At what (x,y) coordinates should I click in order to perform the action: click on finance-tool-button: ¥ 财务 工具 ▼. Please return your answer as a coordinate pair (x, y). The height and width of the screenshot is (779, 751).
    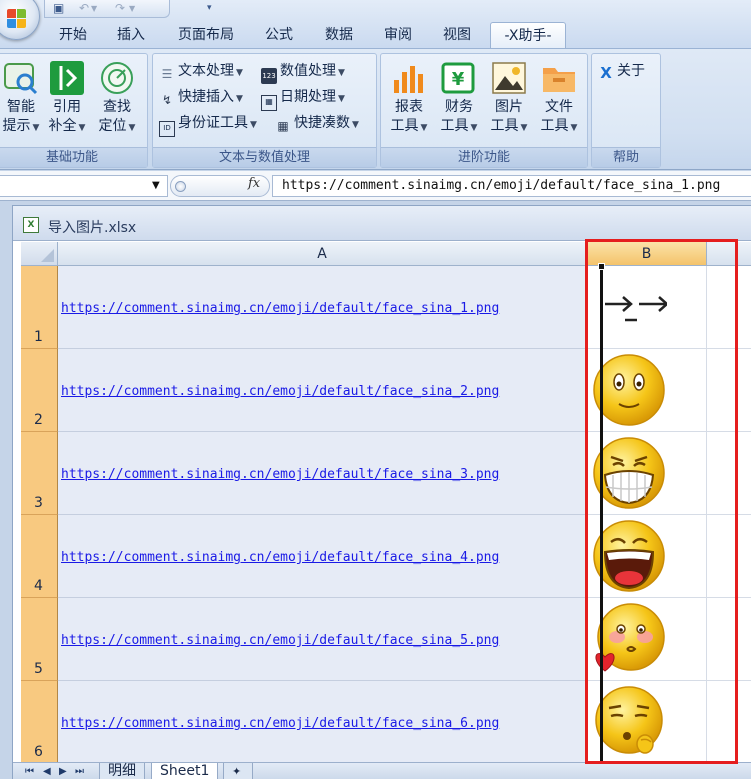
    Looking at the image, I should click on (459, 99).